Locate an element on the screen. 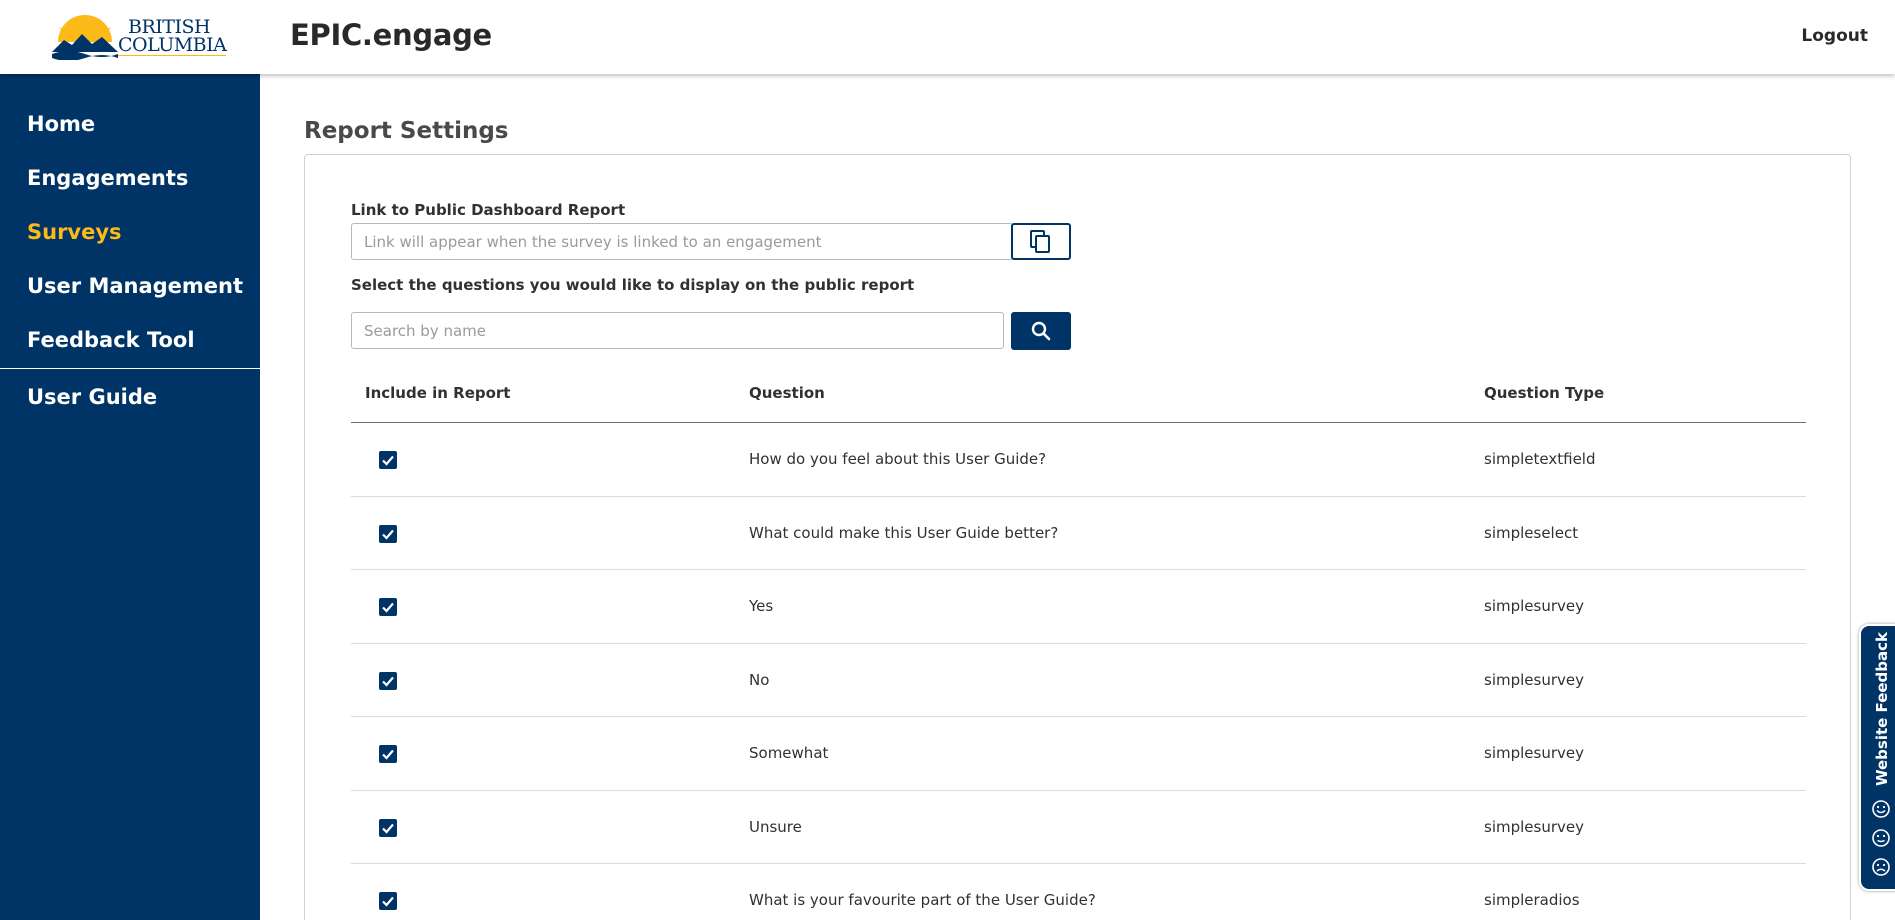 The width and height of the screenshot is (1895, 920). question-cell: Yes is located at coordinates (761, 606).